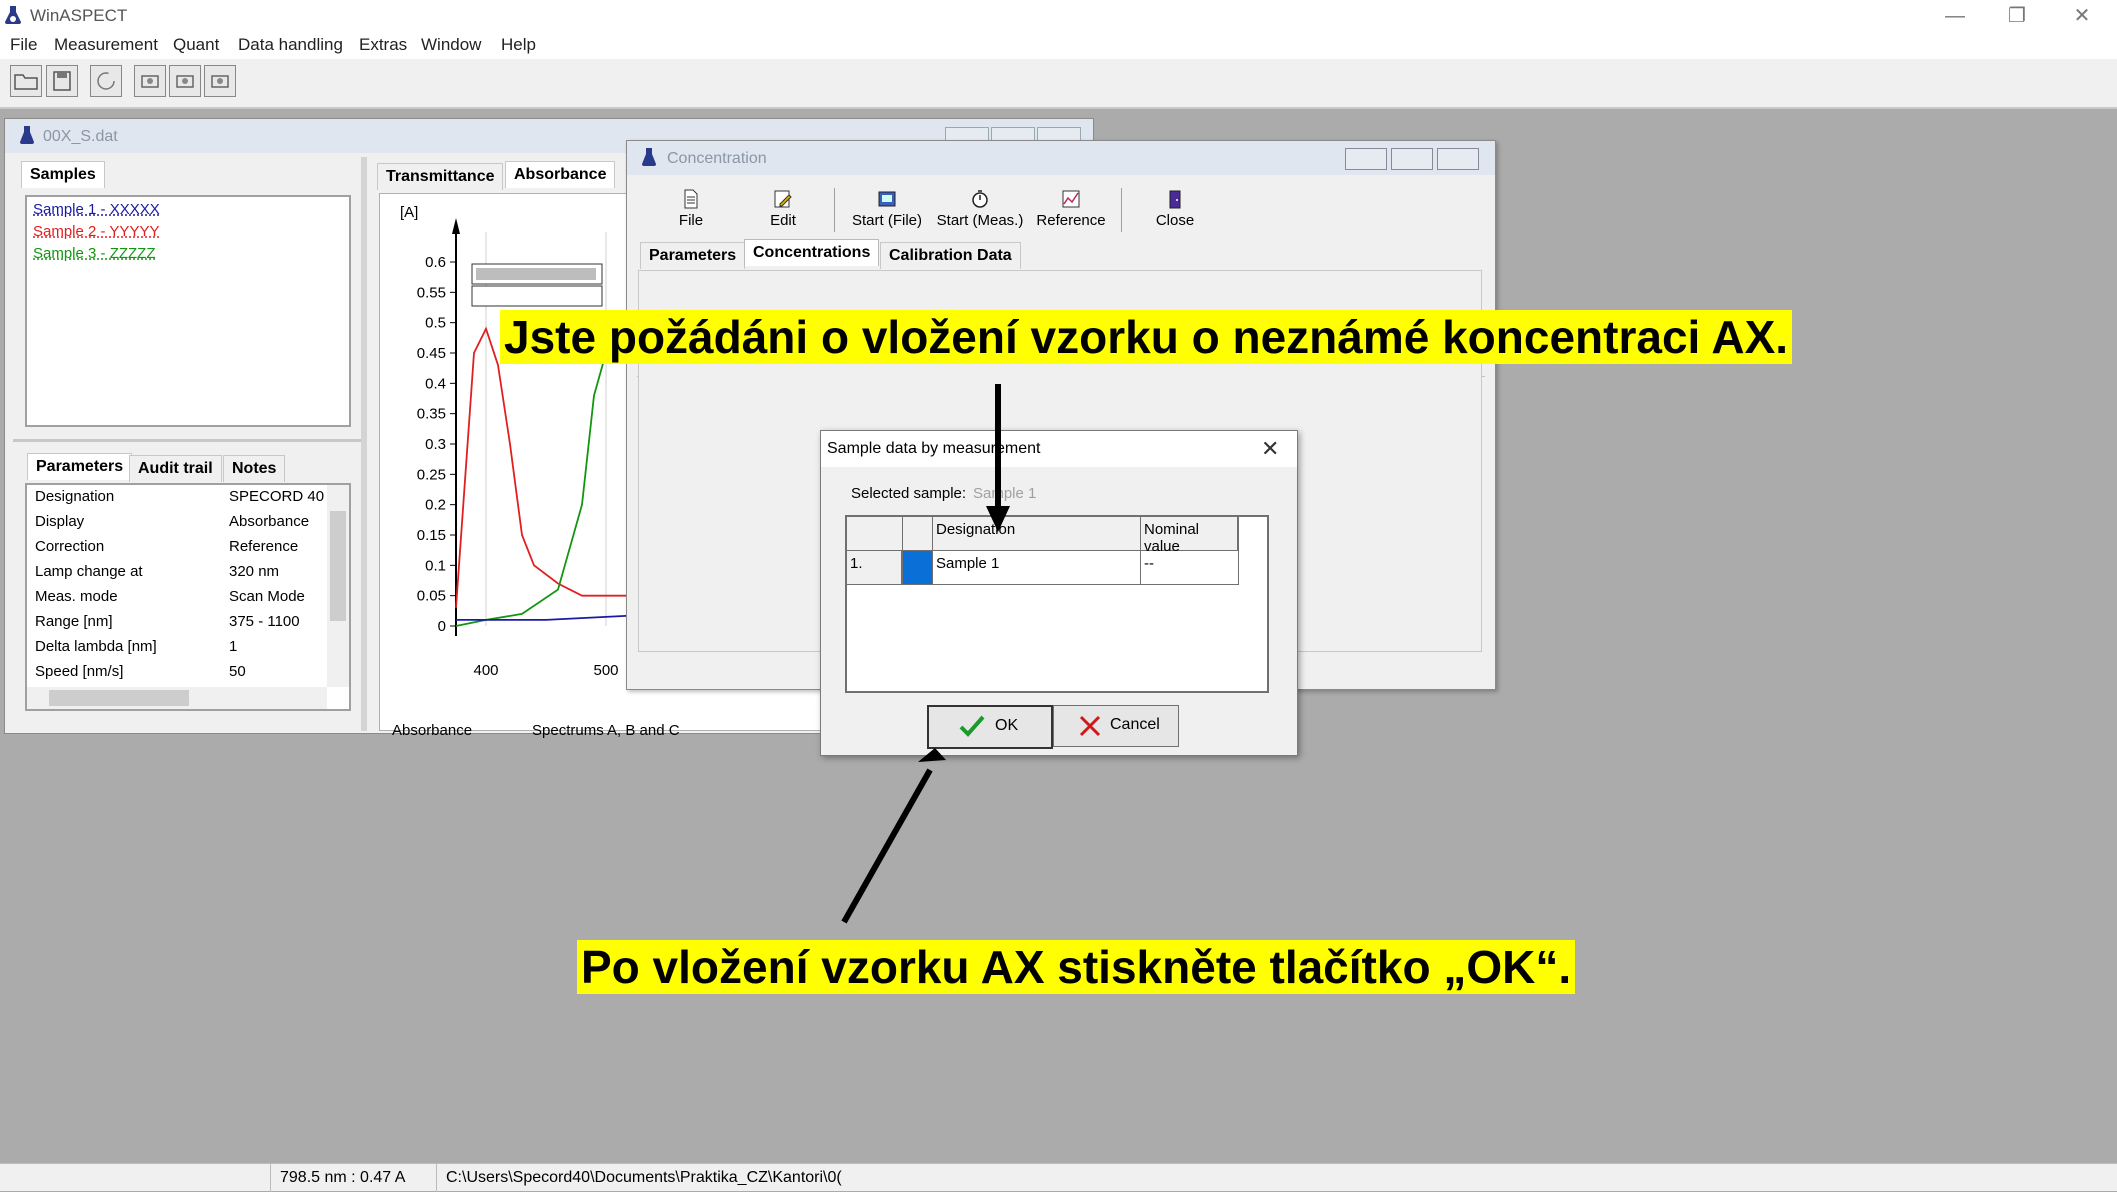 The height and width of the screenshot is (1192, 2117). I want to click on measure-2-icon, so click(185, 81).